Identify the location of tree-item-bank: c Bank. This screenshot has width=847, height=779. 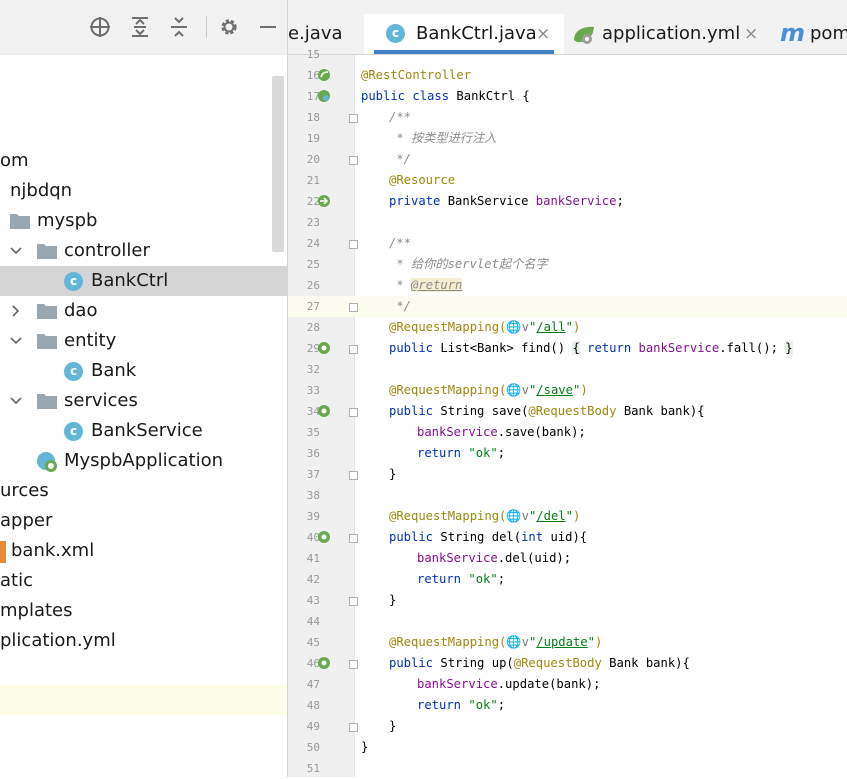
(143, 371).